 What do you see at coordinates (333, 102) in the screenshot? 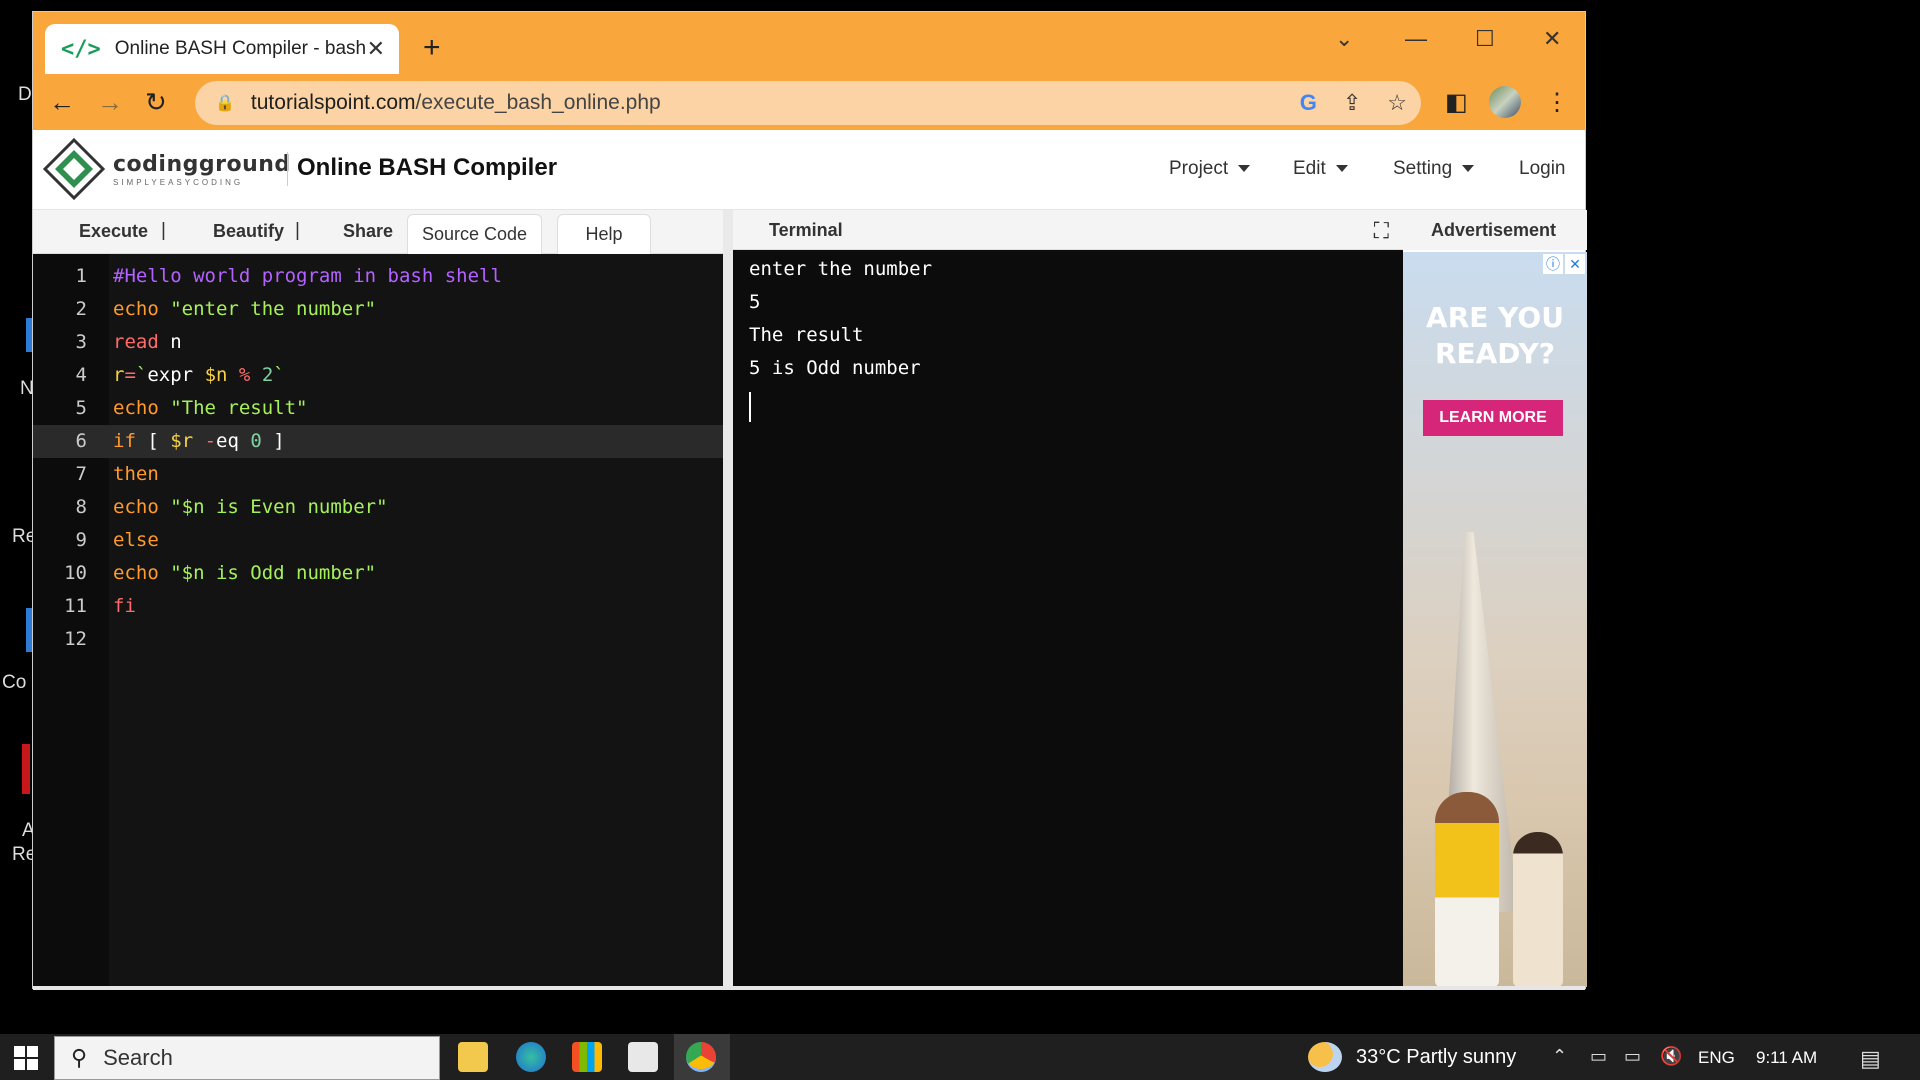
I see `url-host: tutorialspoint.com` at bounding box center [333, 102].